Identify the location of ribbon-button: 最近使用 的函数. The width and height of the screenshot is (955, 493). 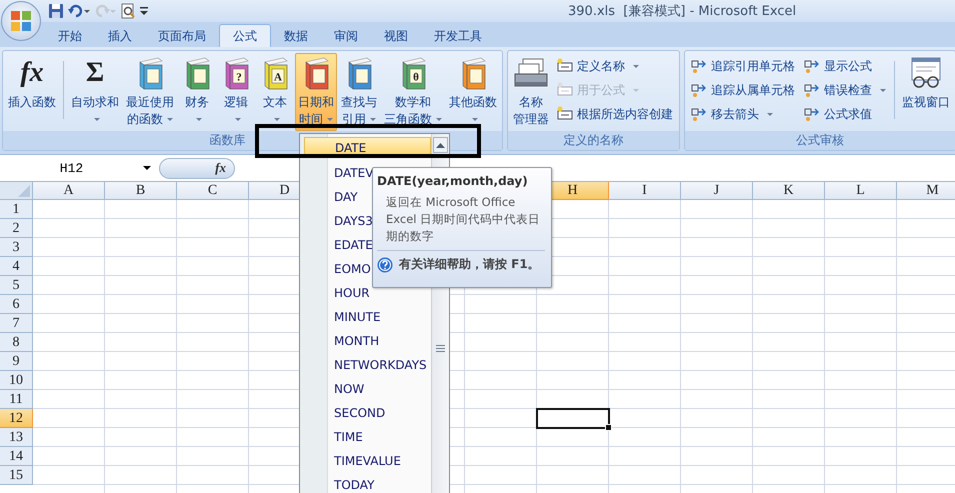
(150, 92).